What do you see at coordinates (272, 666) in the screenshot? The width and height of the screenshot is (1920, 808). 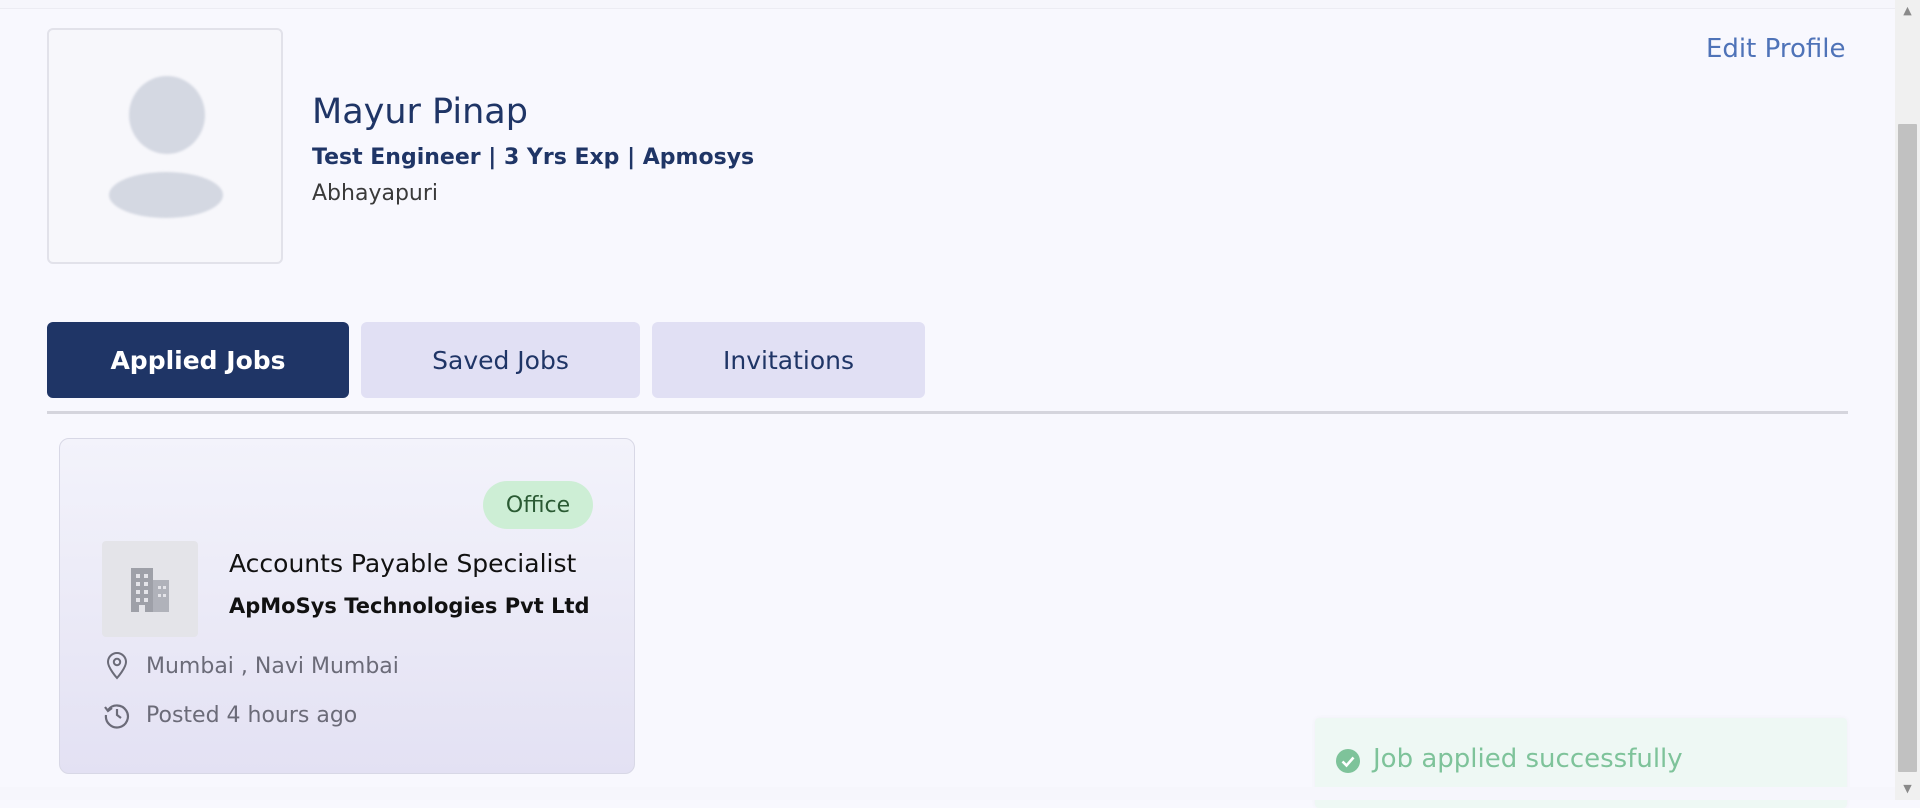 I see `job-location: Mumbai , Navi Mumbai` at bounding box center [272, 666].